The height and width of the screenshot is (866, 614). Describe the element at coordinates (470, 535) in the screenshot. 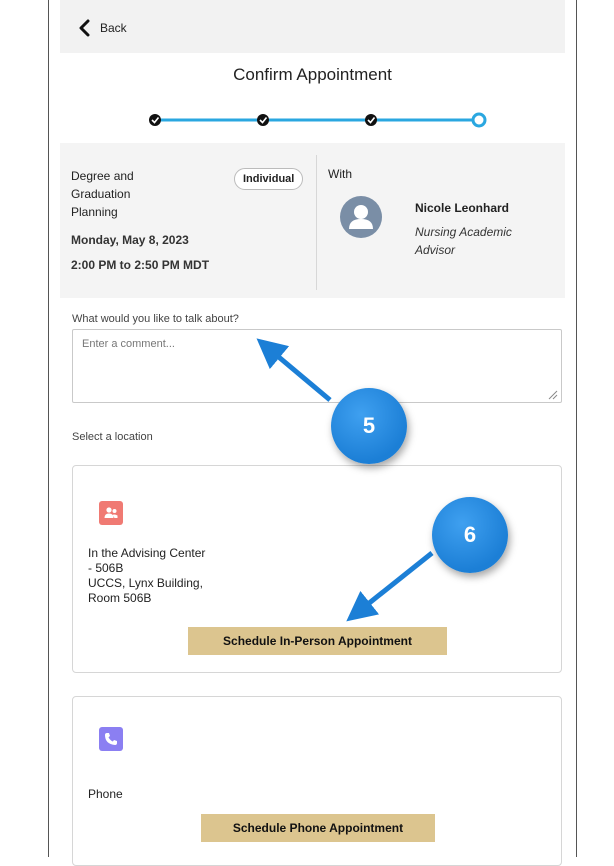

I see `callout-badge-6: 6` at that location.